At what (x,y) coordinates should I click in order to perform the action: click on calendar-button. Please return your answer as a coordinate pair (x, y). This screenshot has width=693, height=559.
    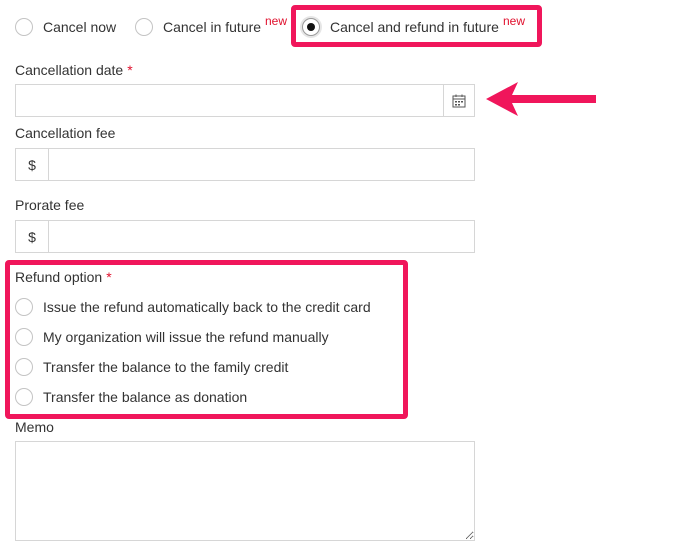
    Looking at the image, I should click on (458, 100).